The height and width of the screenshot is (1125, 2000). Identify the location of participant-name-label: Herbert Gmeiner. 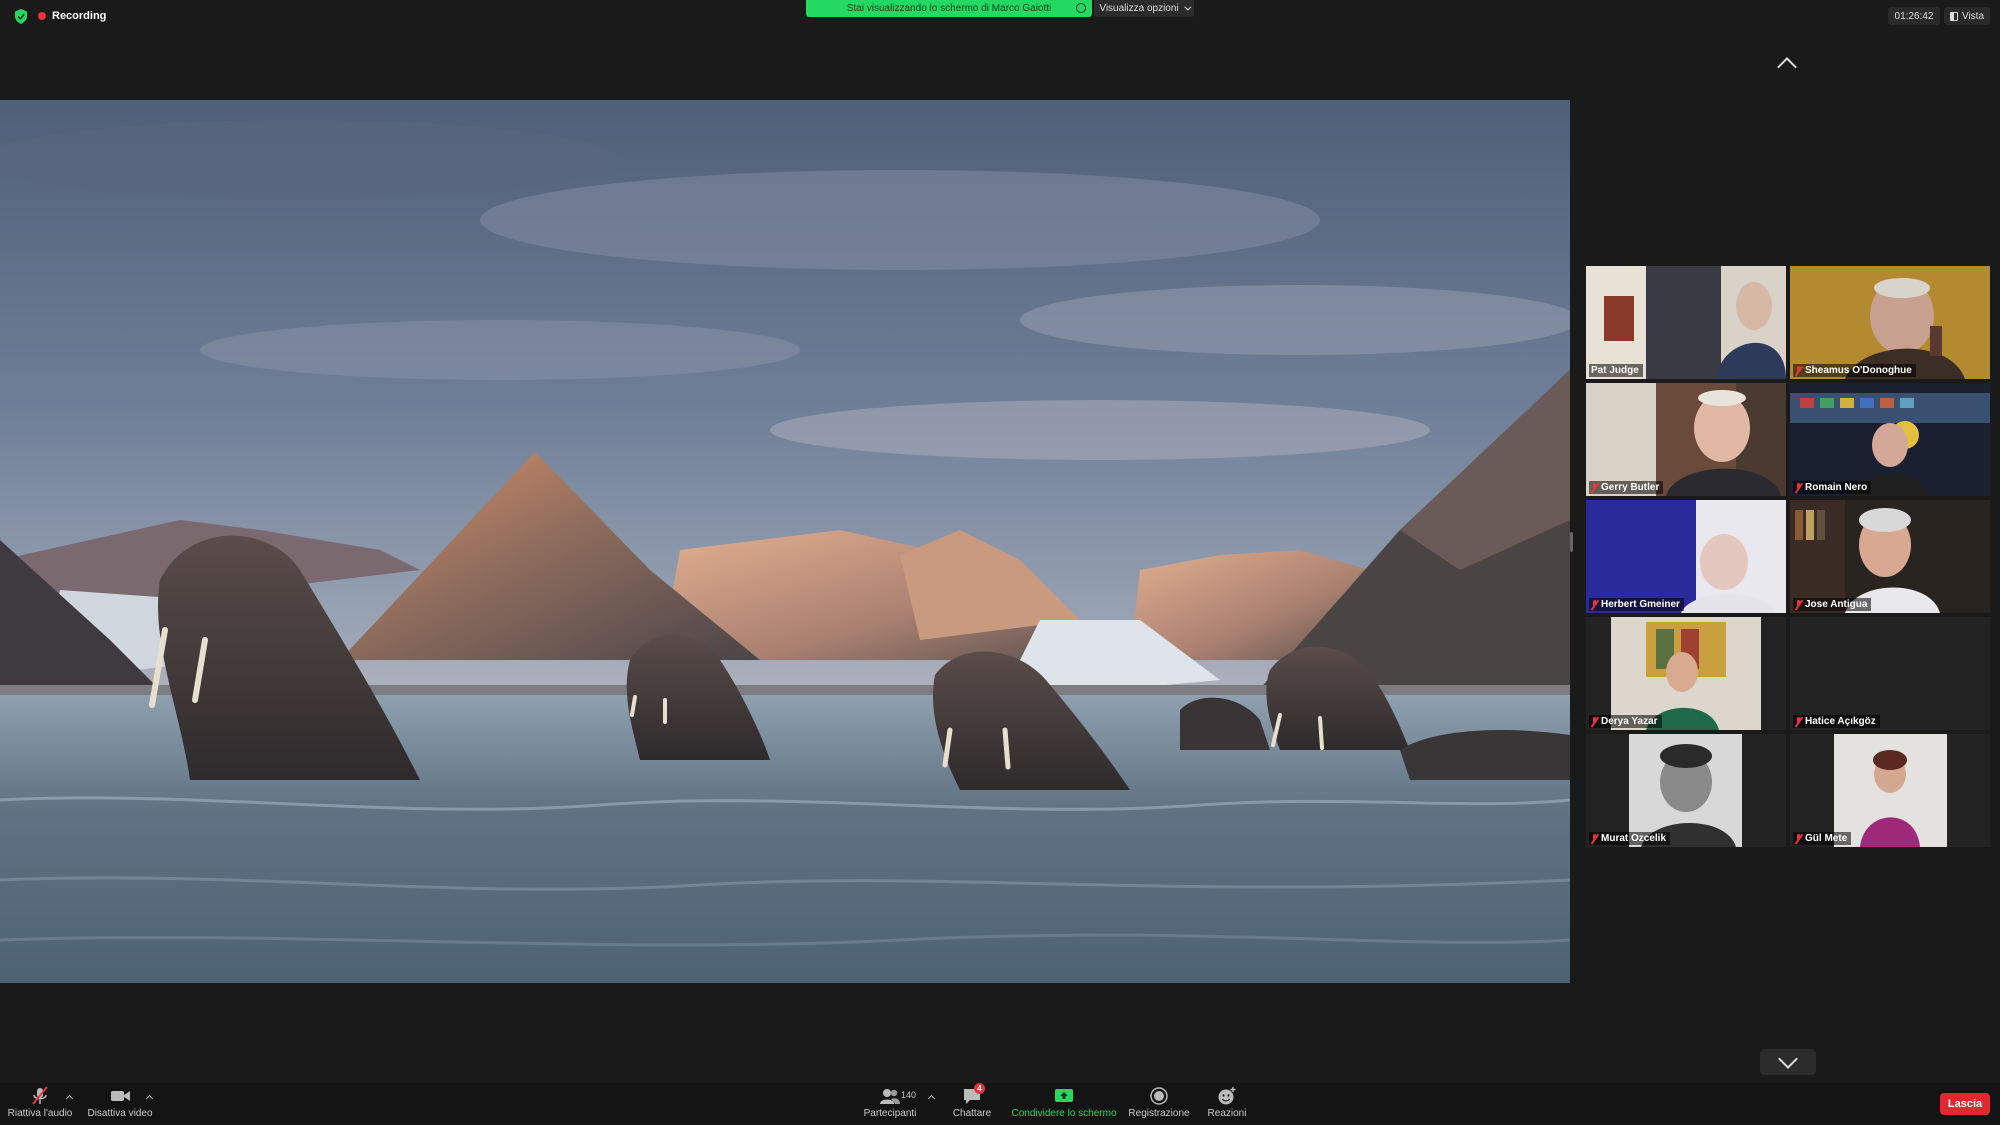
(1636, 604).